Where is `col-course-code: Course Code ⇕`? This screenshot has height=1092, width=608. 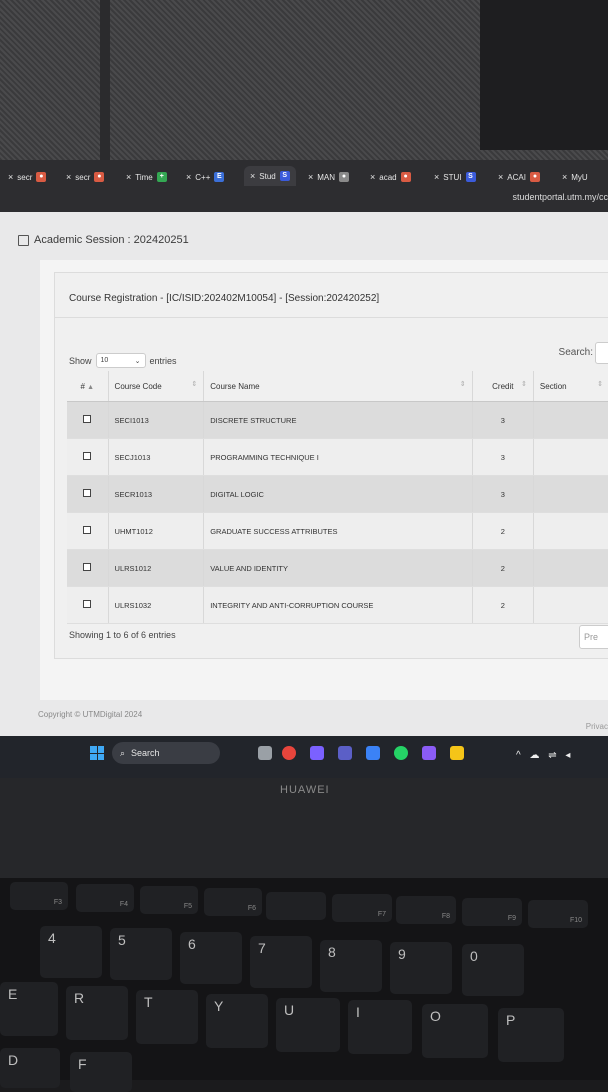
col-course-code: Course Code ⇕ is located at coordinates (155, 386).